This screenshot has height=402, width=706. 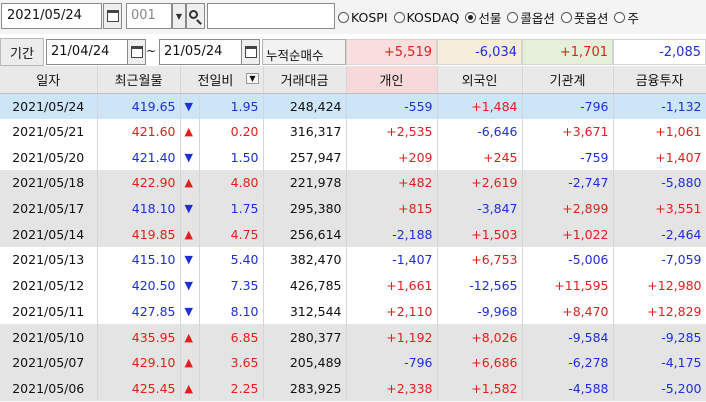 I want to click on cell-individual: -2,188, so click(x=392, y=234).